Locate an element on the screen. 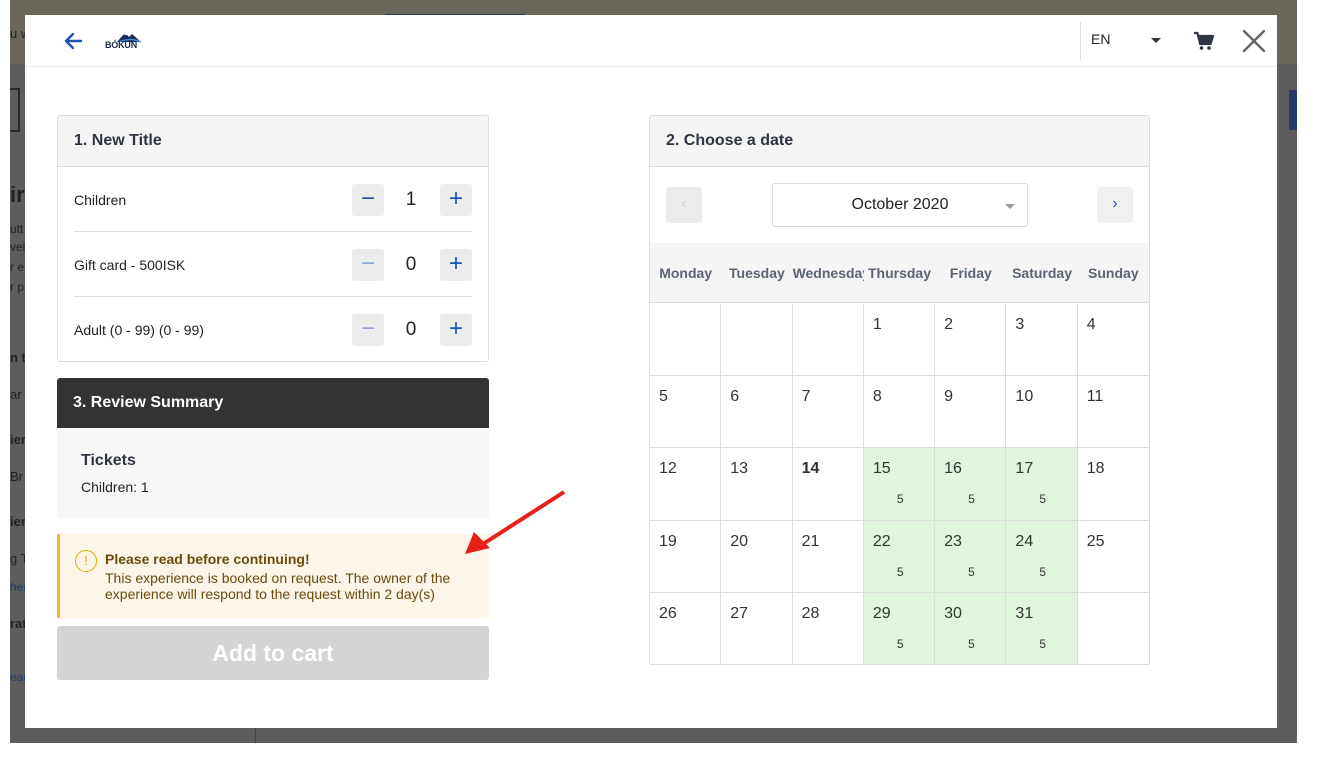  calendar-day: 24 5 is located at coordinates (1042, 556).